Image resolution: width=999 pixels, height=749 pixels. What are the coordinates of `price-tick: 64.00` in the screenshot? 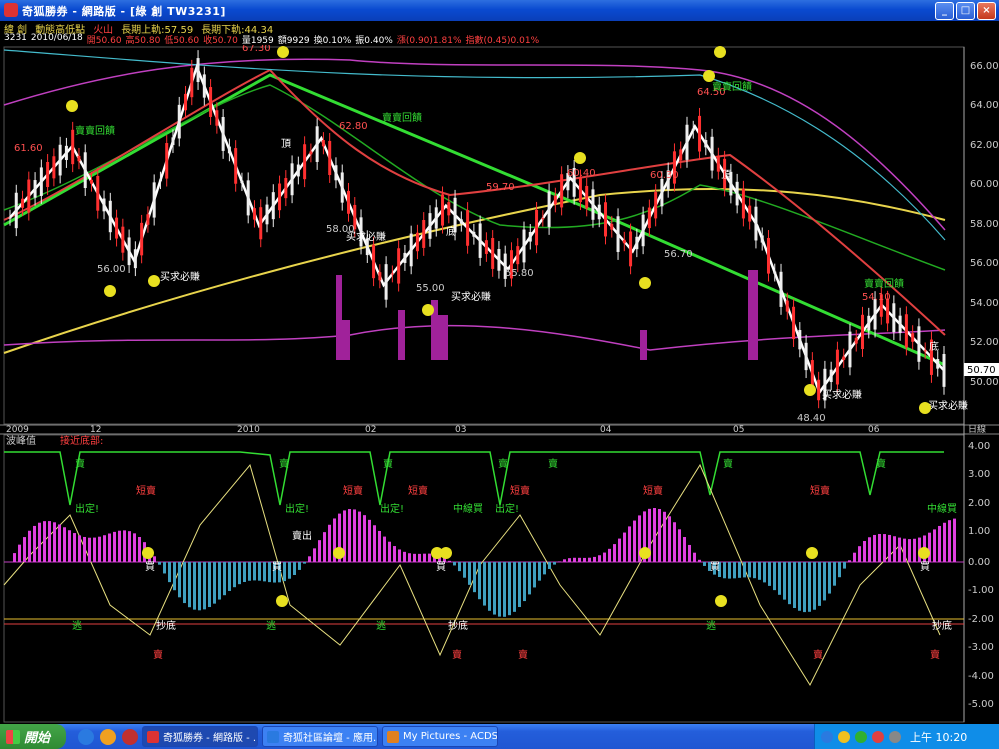 It's located at (984, 105).